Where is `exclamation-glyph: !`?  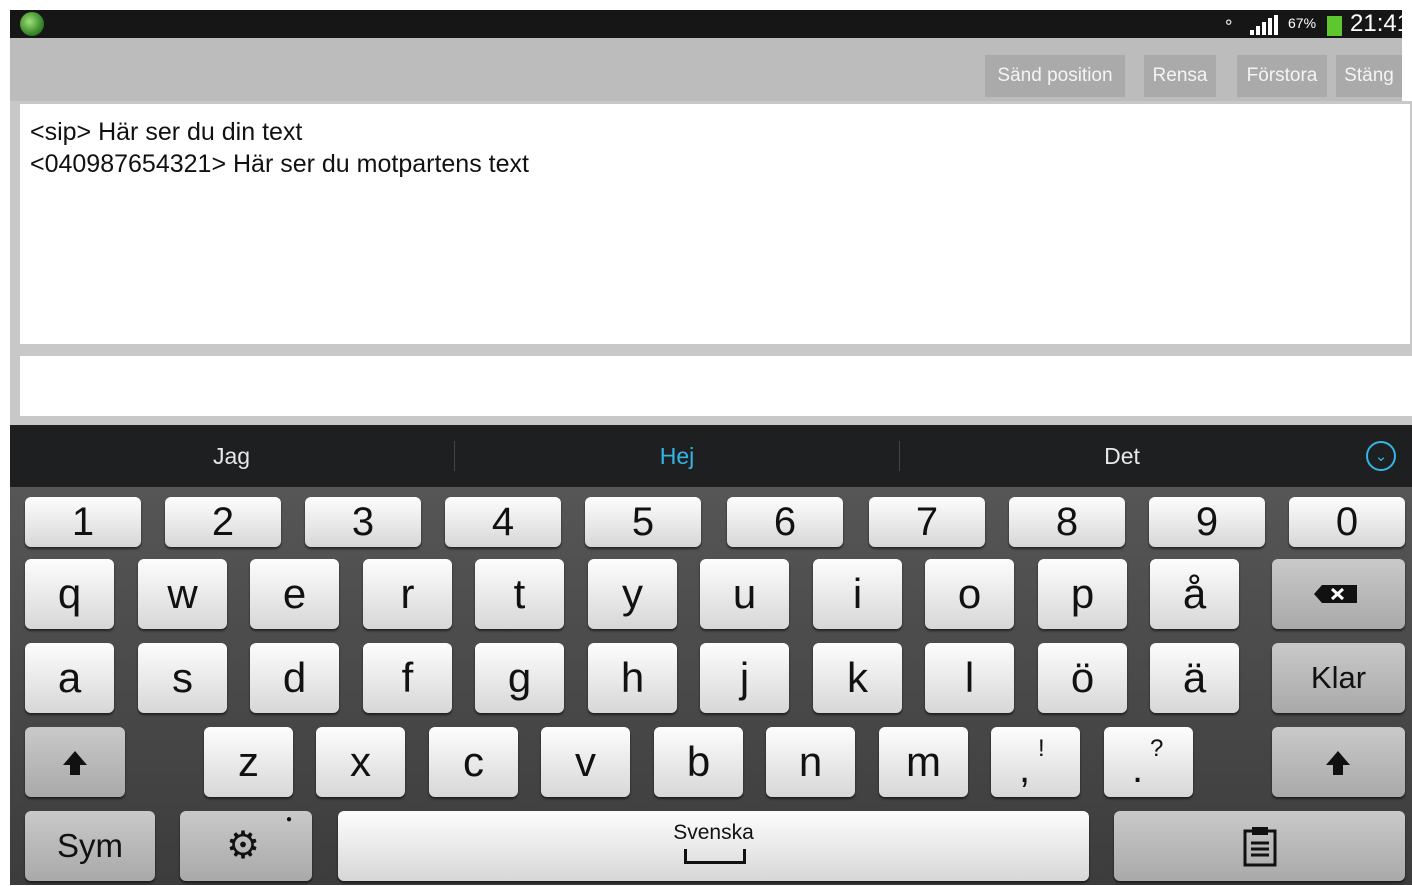 exclamation-glyph: ! is located at coordinates (1041, 748).